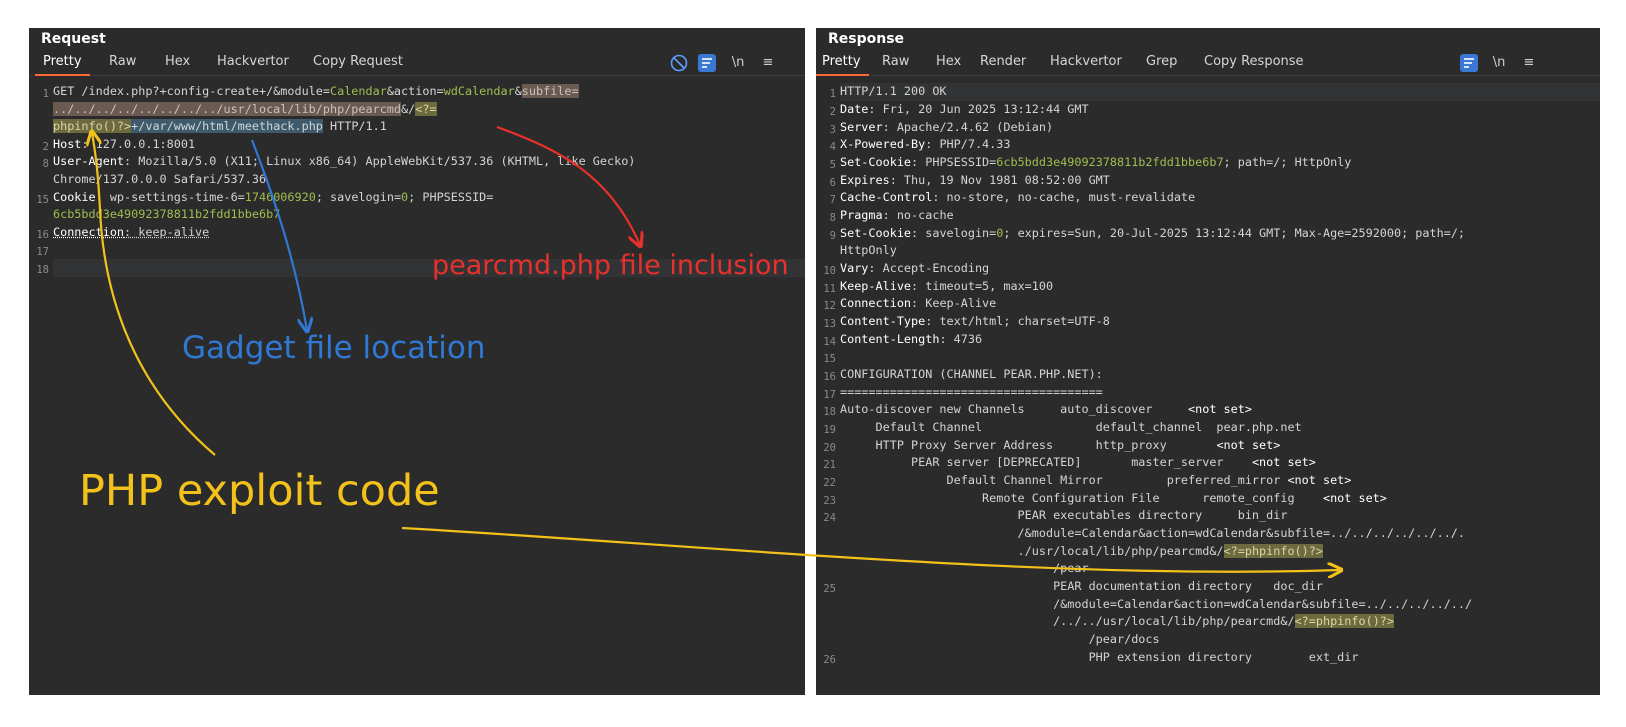 The image size is (1626, 727). I want to click on yellow-arrow-up, so click(154, 294).